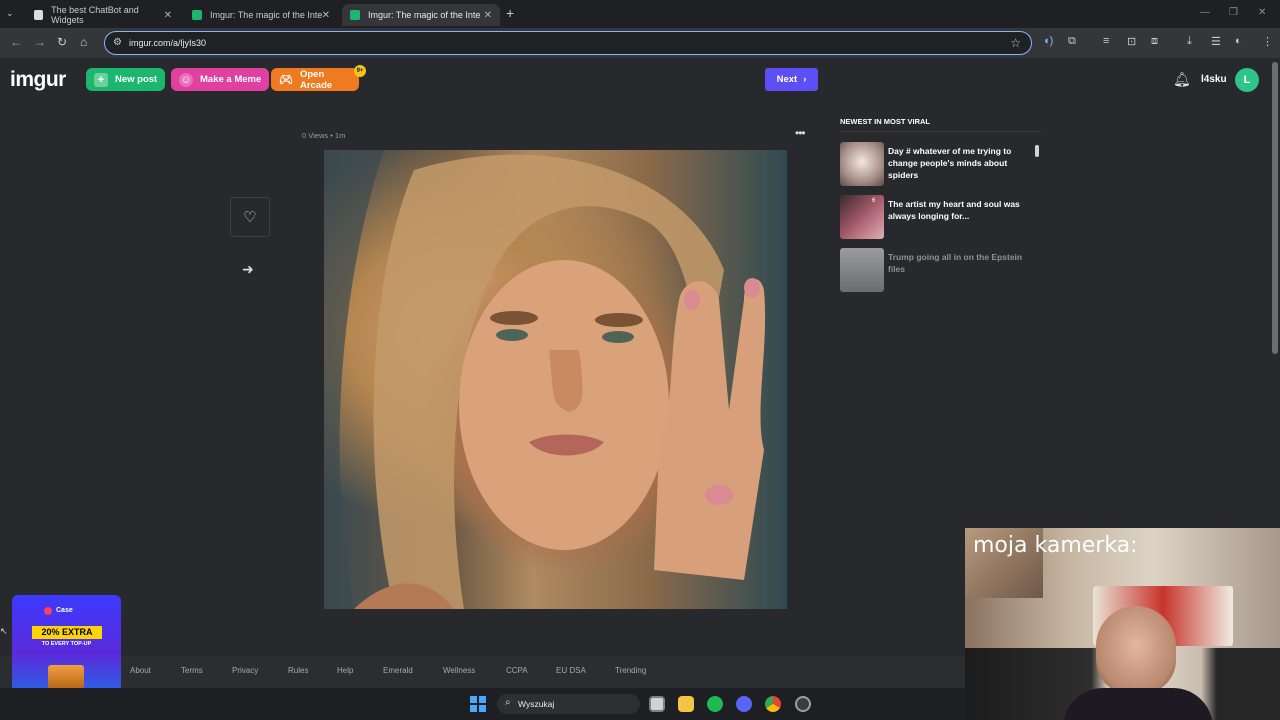 This screenshot has width=1280, height=720. Describe the element at coordinates (324, 135) in the screenshot. I see `post-meta: 0 Views • 1m` at that location.